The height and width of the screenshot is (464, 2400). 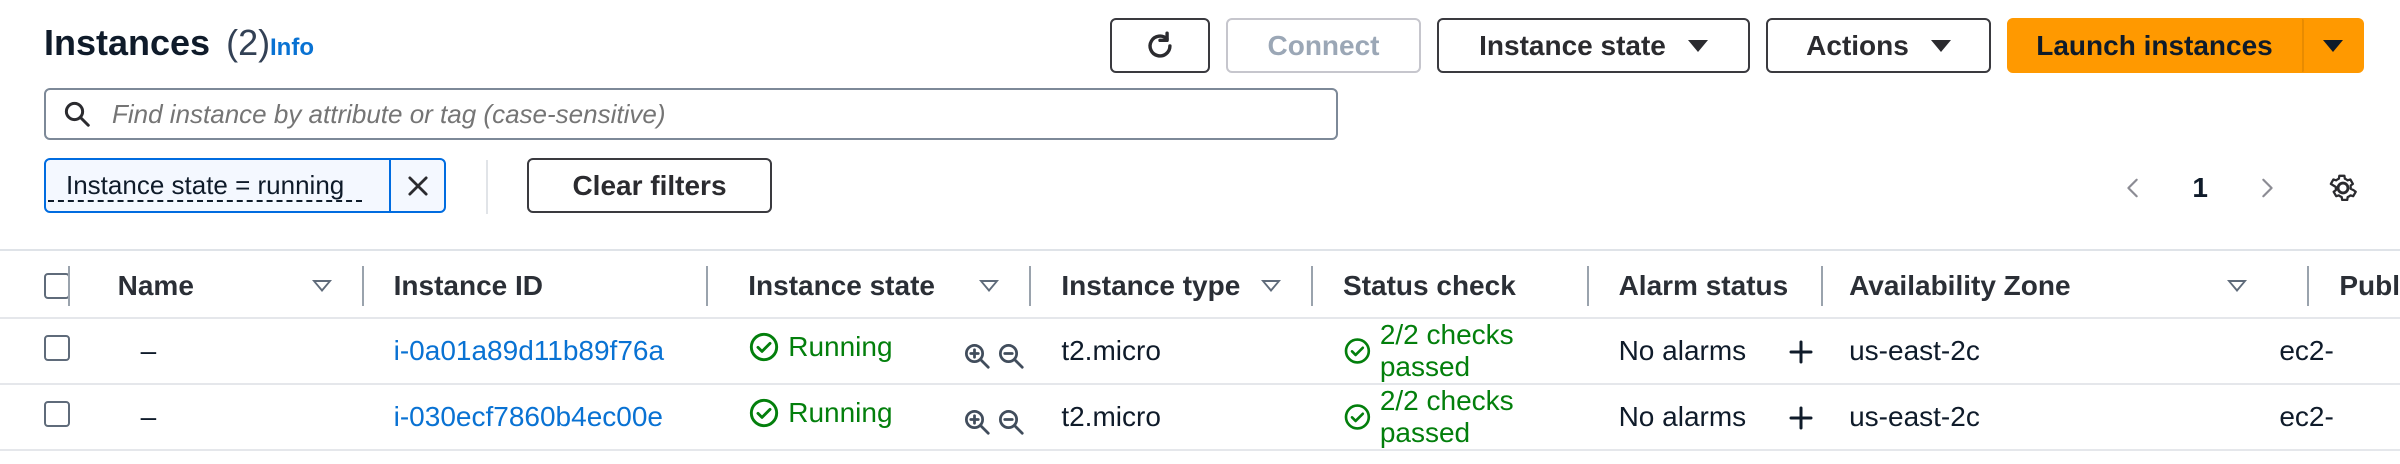 What do you see at coordinates (840, 347) in the screenshot?
I see `instance-state-text: Running` at bounding box center [840, 347].